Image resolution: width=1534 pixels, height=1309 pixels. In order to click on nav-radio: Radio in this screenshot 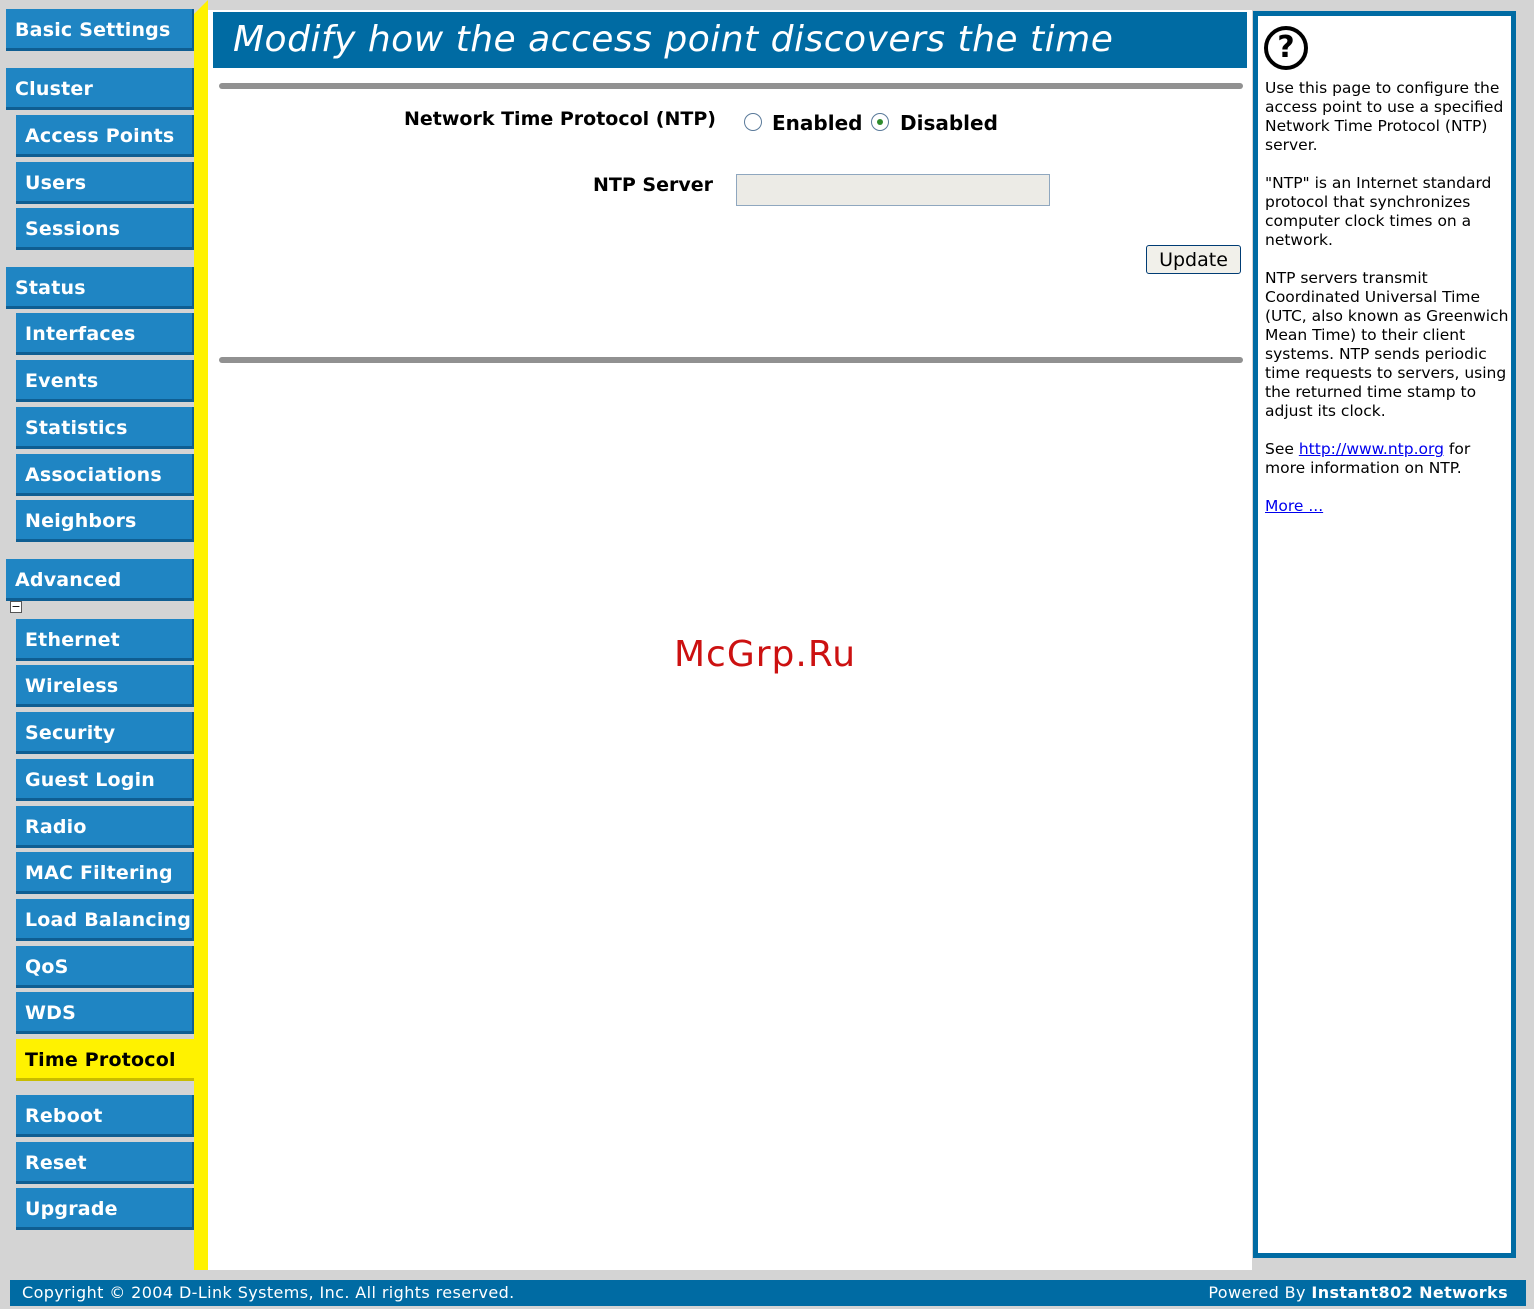, I will do `click(105, 827)`.